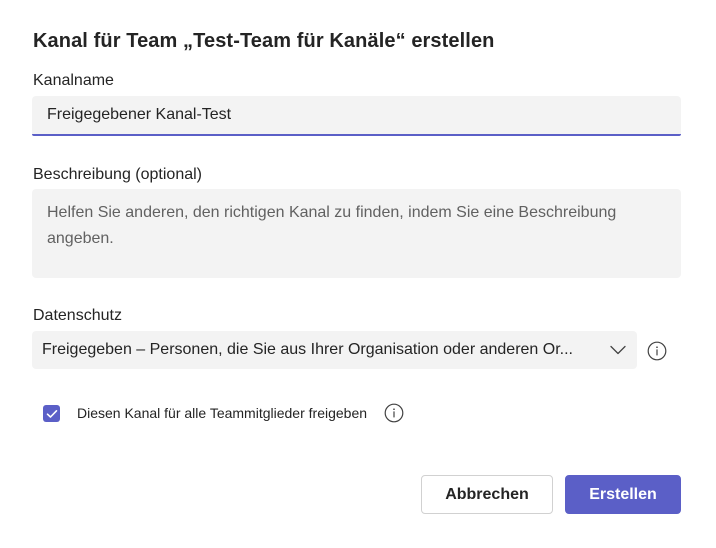 The width and height of the screenshot is (716, 548). I want to click on chevron-down-icon, so click(618, 350).